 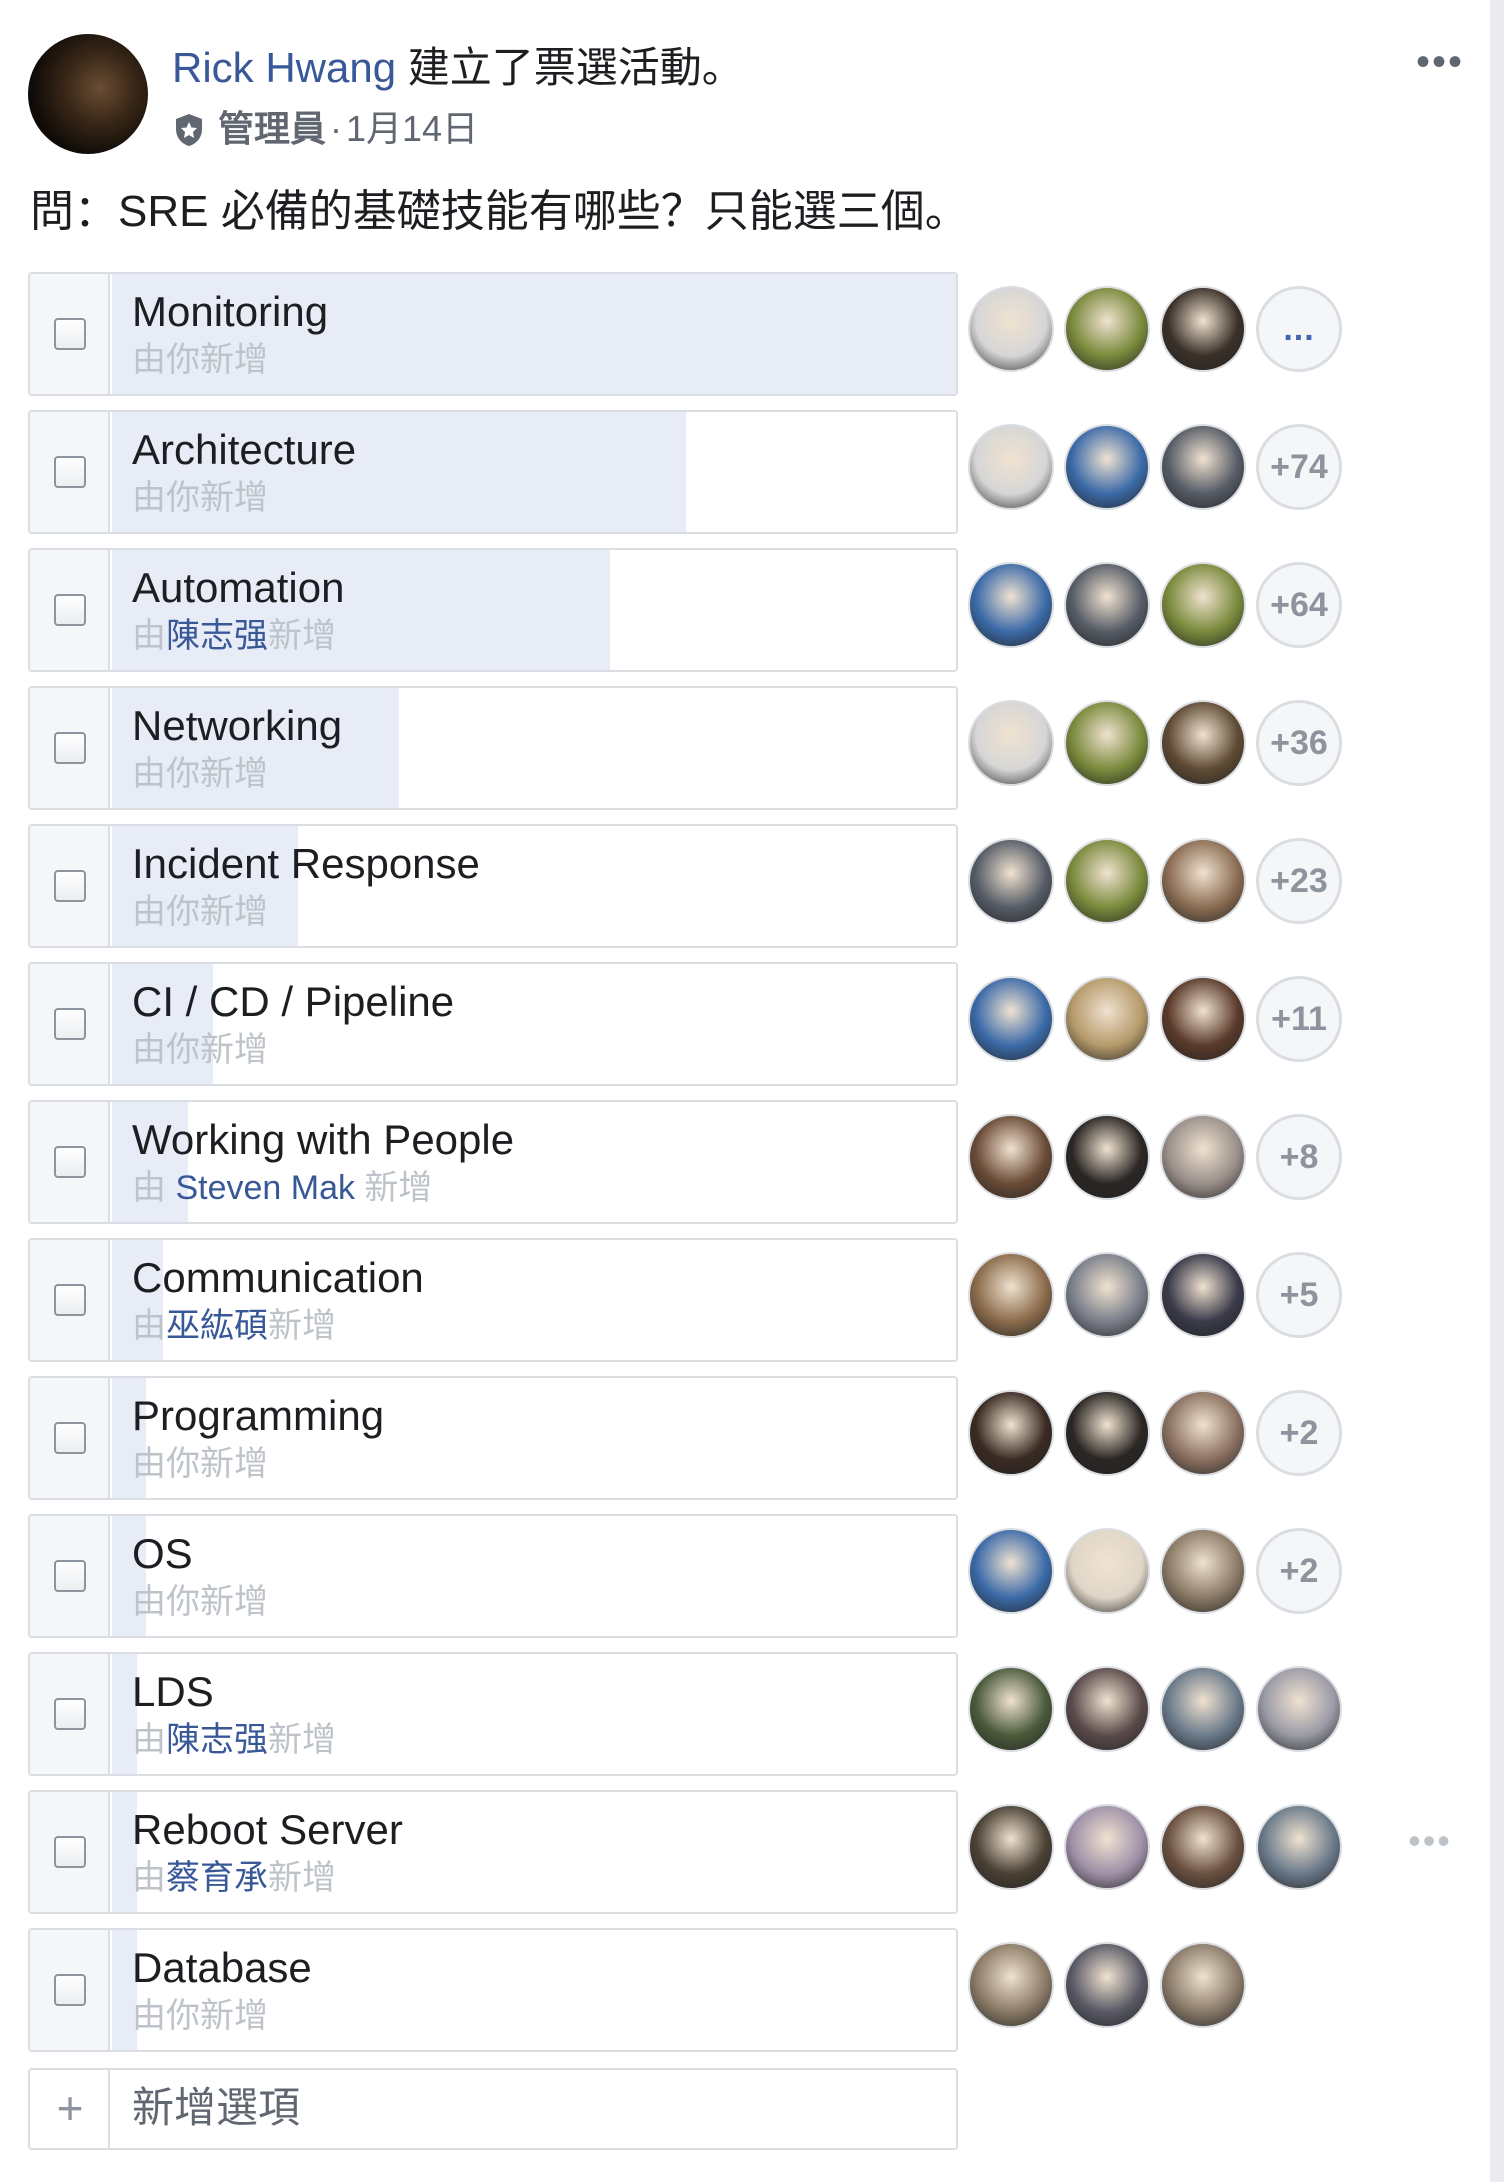 I want to click on option-label: Architecture, so click(x=244, y=449).